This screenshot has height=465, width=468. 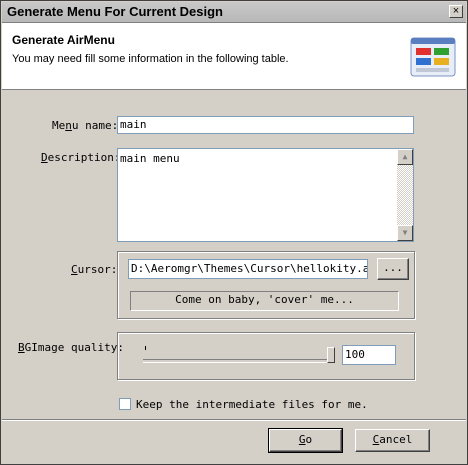 What do you see at coordinates (265, 125) in the screenshot?
I see `menu-name-input: main` at bounding box center [265, 125].